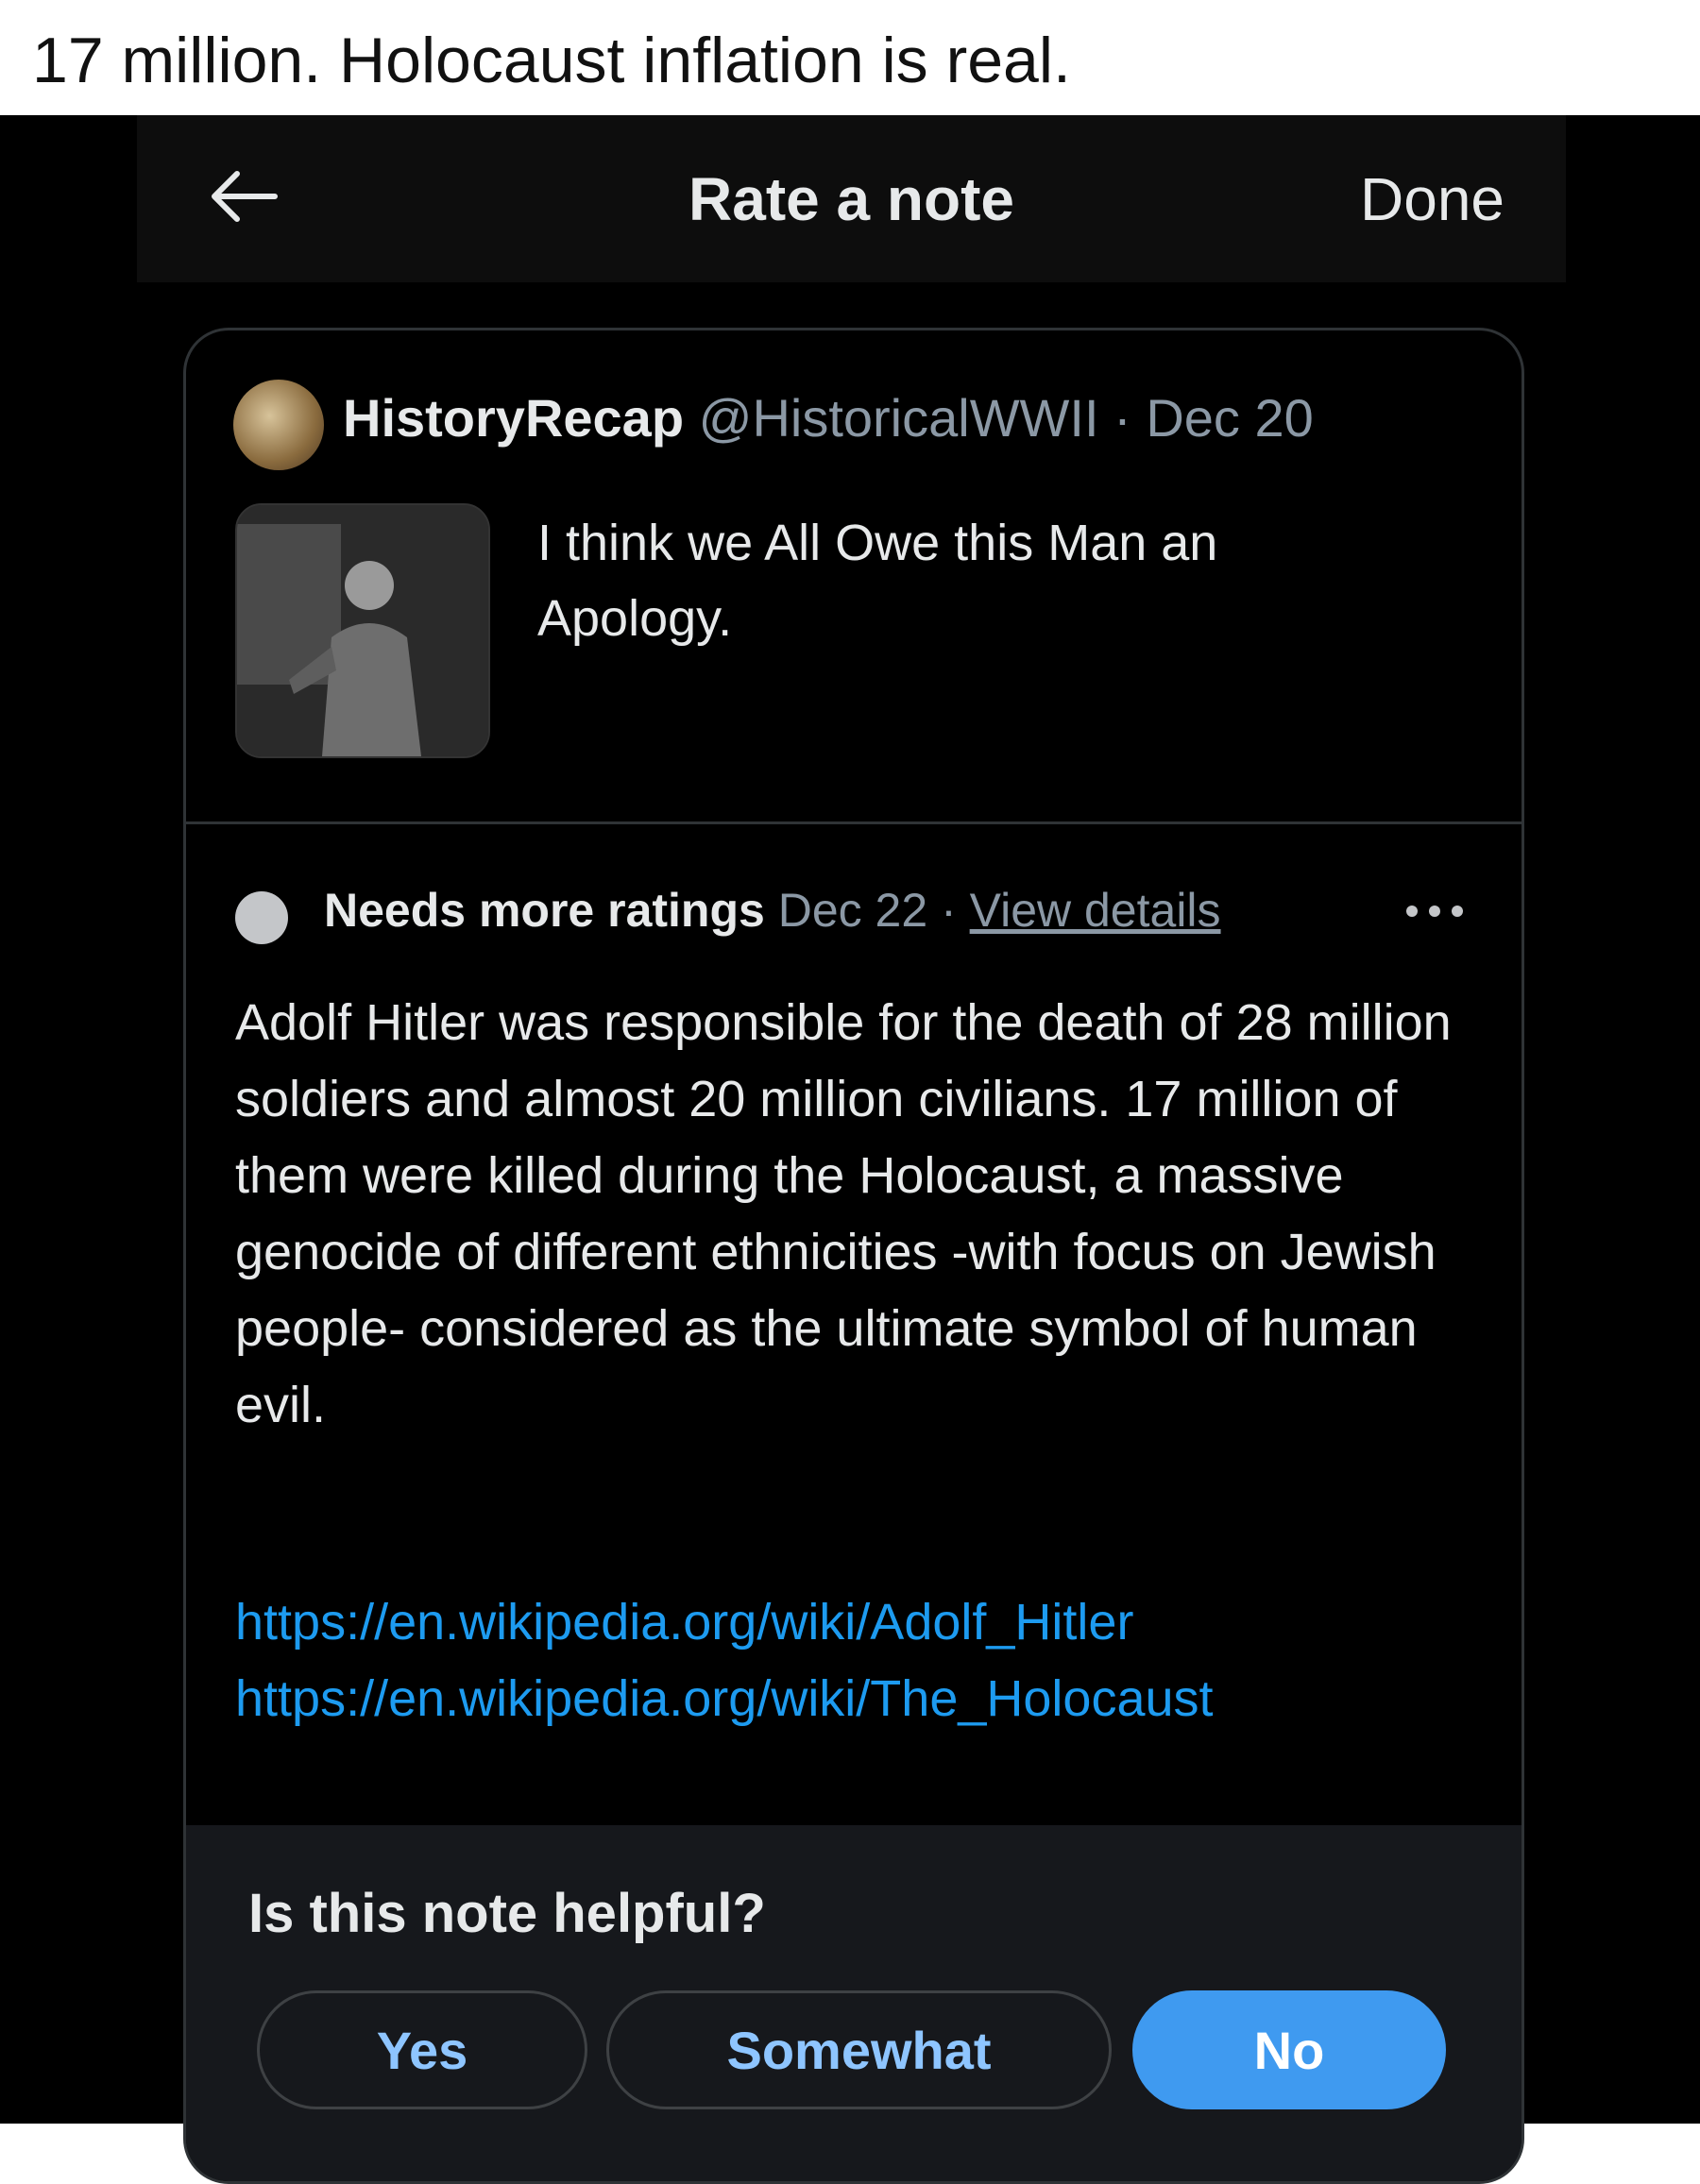 This screenshot has height=2184, width=1700. Describe the element at coordinates (544, 910) in the screenshot. I see `note-status: Needs more ratings` at that location.